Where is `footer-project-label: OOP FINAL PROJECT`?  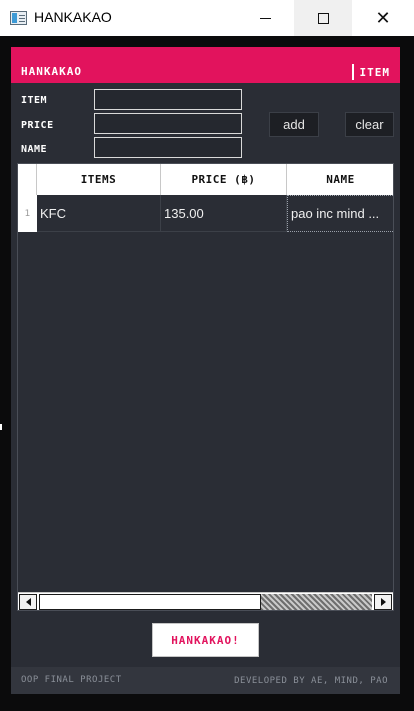 footer-project-label: OOP FINAL PROJECT is located at coordinates (71, 680).